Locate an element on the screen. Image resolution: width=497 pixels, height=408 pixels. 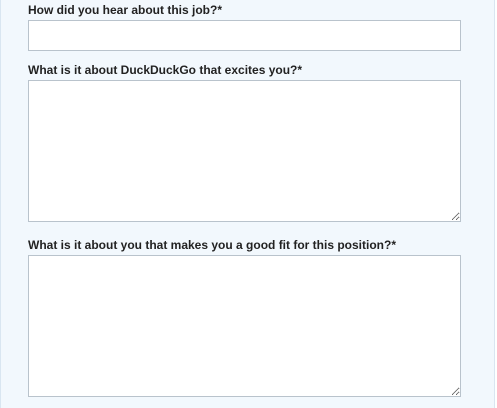
hear-about-job-input is located at coordinates (244, 35).